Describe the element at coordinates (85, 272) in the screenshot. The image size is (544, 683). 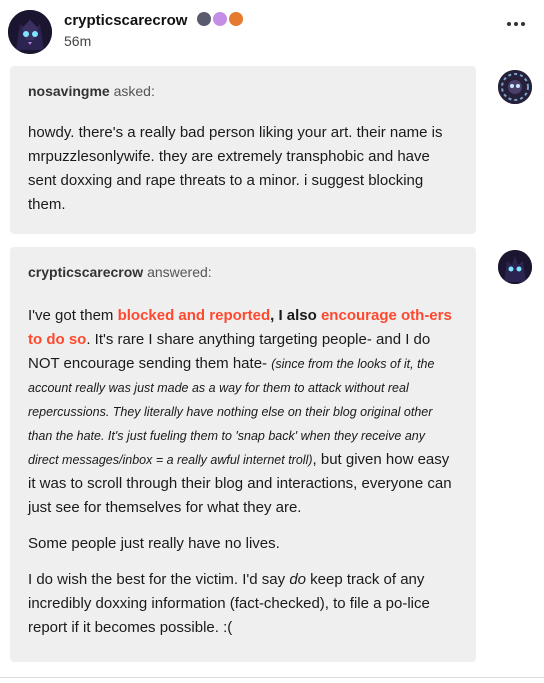
I see `responder-name: crypticscarecrow` at that location.